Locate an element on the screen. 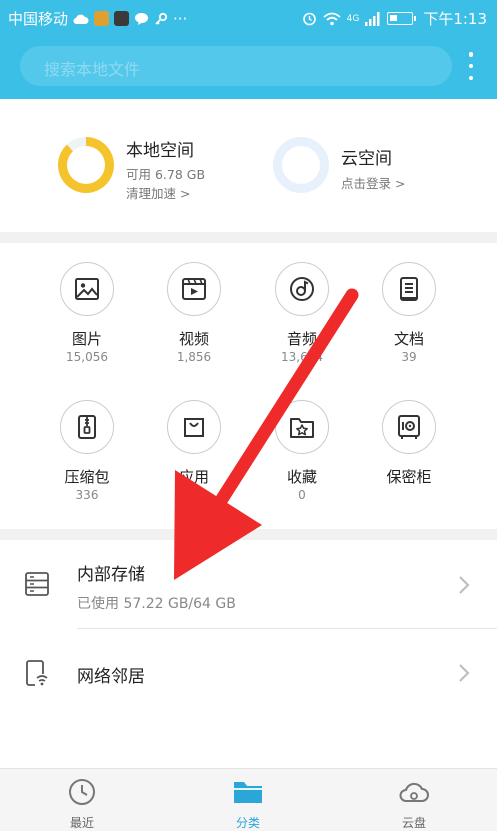 This screenshot has width=497, height=831. bottom-nav: 最近 分类 云盘 is located at coordinates (248, 799).